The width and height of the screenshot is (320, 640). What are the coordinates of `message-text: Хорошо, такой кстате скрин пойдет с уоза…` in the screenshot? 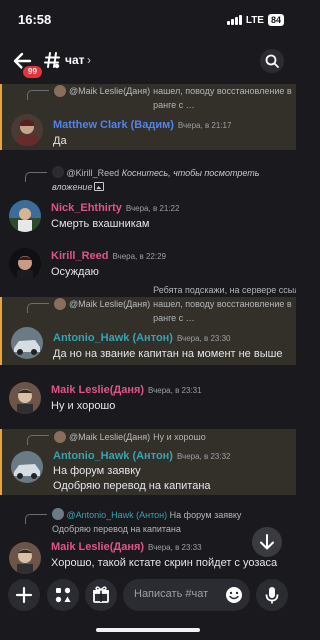 It's located at (164, 563).